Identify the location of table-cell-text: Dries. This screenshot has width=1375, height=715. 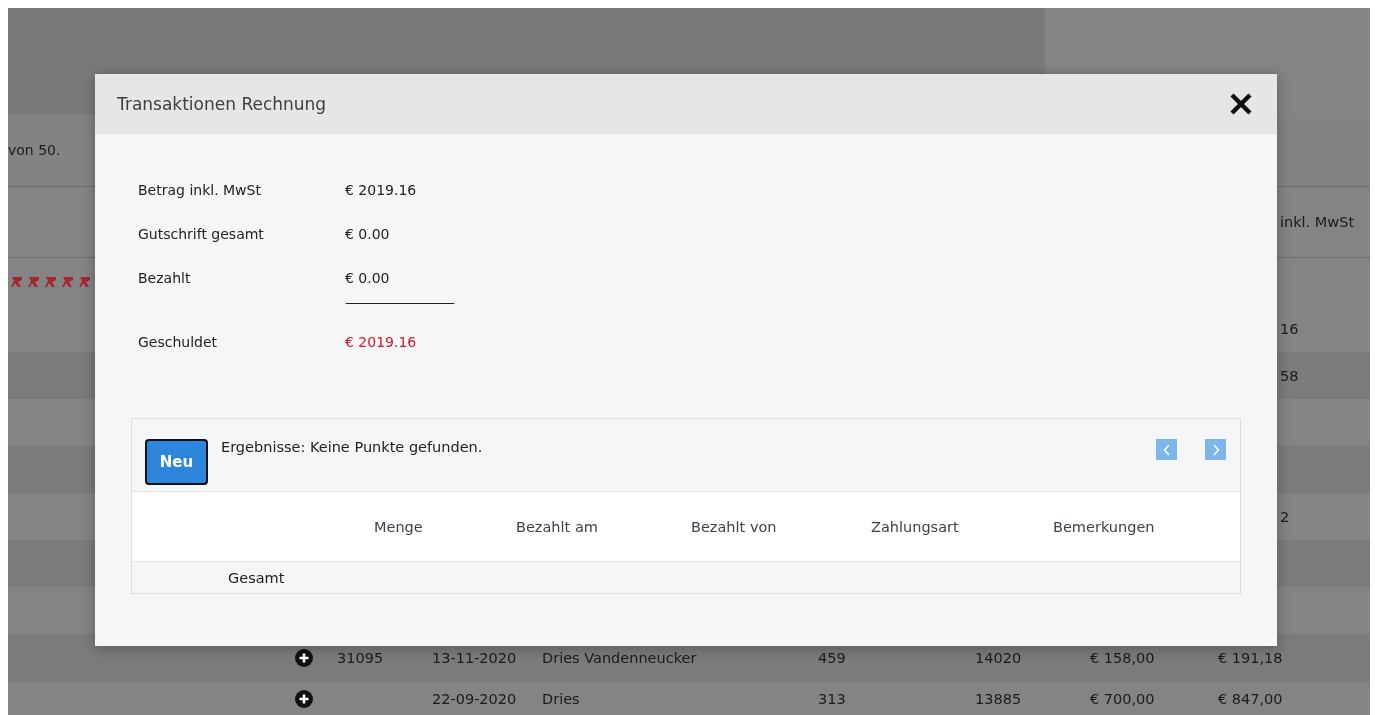
(561, 698).